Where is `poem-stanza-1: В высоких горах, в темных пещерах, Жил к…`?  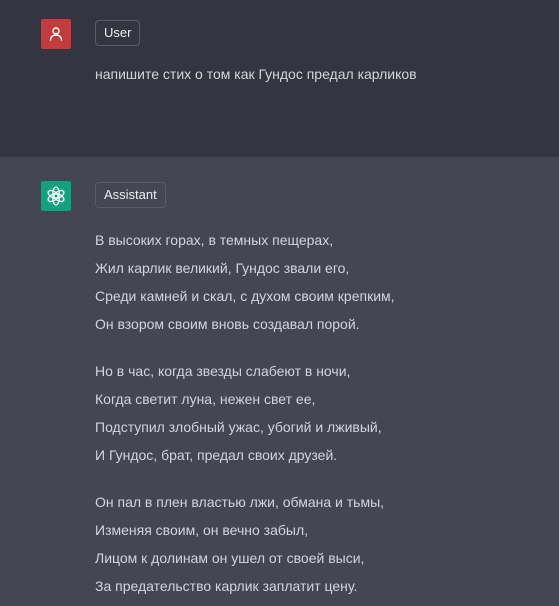
poem-stanza-1: В высоких горах, в темных пещерах, Жил к… is located at coordinates (245, 282).